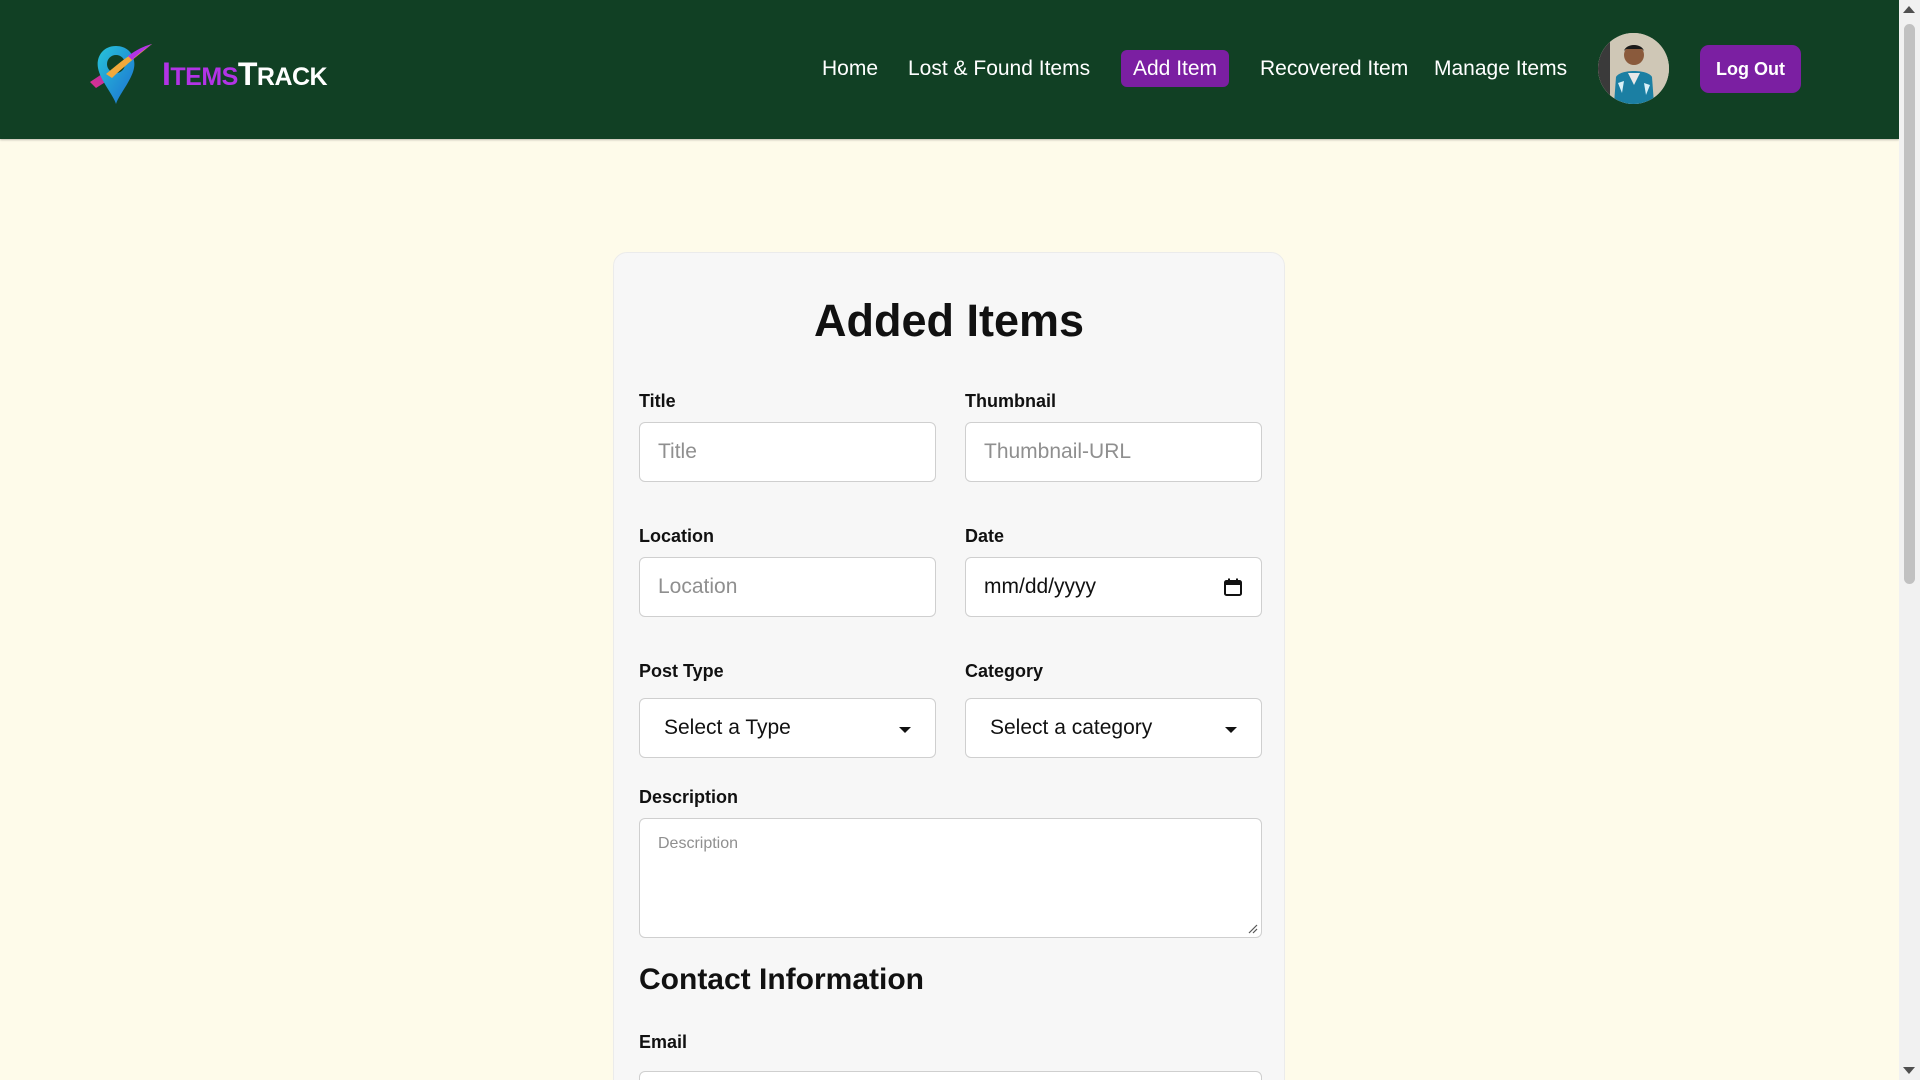 The height and width of the screenshot is (1080, 1920). Describe the element at coordinates (985, 536) in the screenshot. I see `date-label: Date` at that location.